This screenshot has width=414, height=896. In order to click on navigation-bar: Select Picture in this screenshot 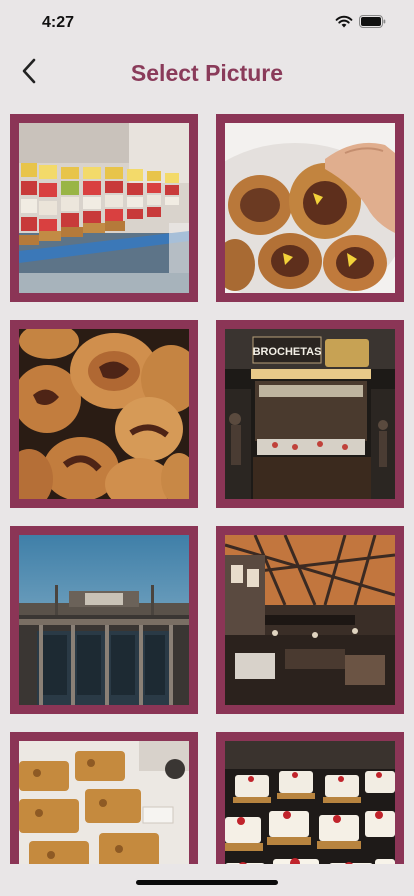, I will do `click(207, 74)`.